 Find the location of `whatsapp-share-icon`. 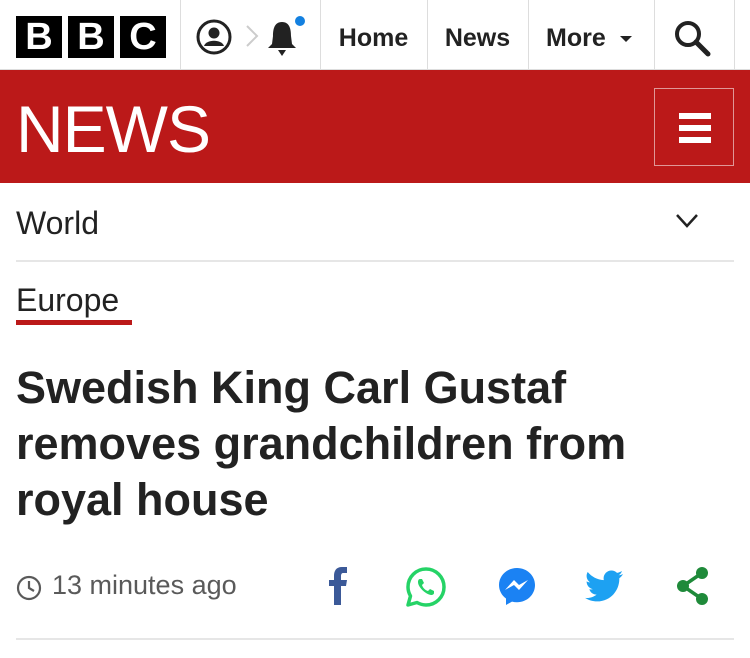

whatsapp-share-icon is located at coordinates (426, 587).